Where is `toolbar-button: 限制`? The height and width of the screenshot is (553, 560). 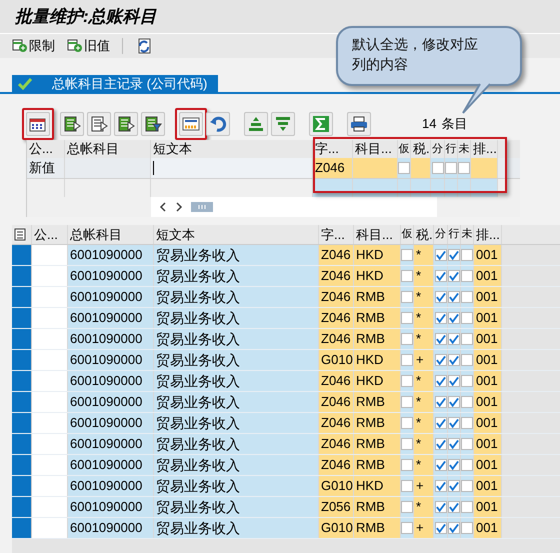
toolbar-button: 限制 is located at coordinates (33, 46).